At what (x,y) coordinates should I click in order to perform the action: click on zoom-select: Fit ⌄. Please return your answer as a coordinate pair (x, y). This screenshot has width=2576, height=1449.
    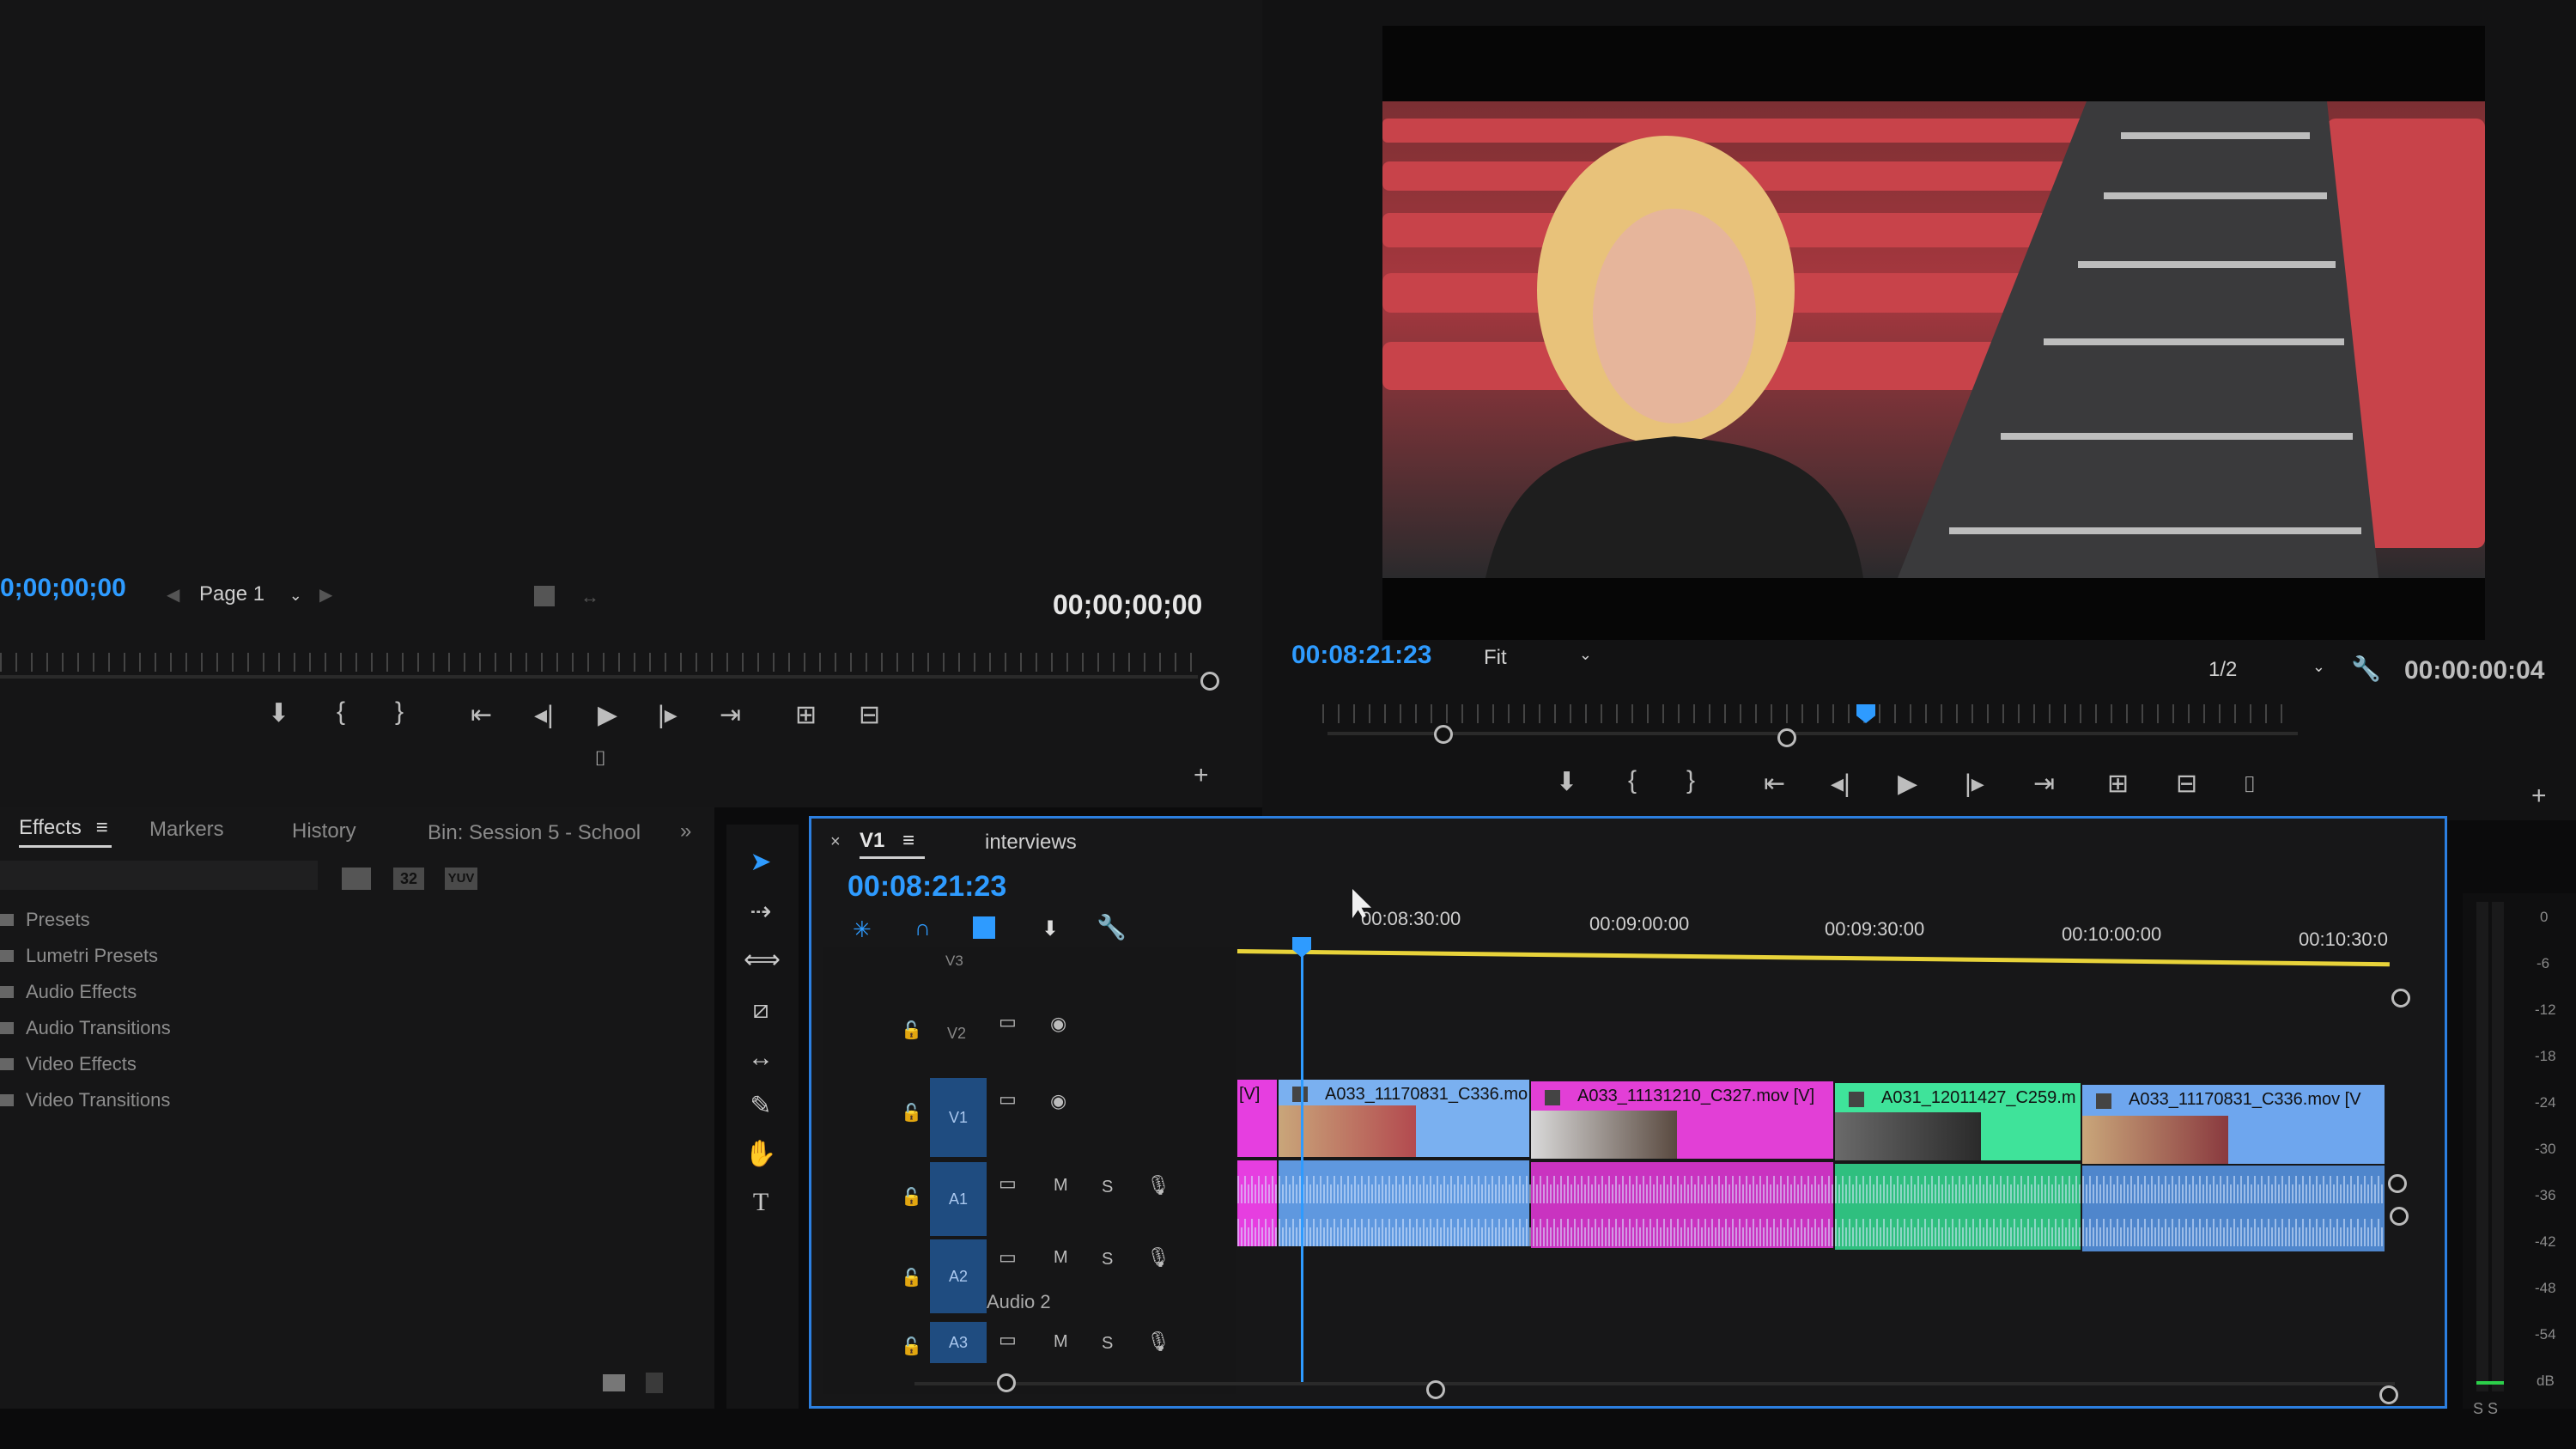
    Looking at the image, I should click on (1539, 659).